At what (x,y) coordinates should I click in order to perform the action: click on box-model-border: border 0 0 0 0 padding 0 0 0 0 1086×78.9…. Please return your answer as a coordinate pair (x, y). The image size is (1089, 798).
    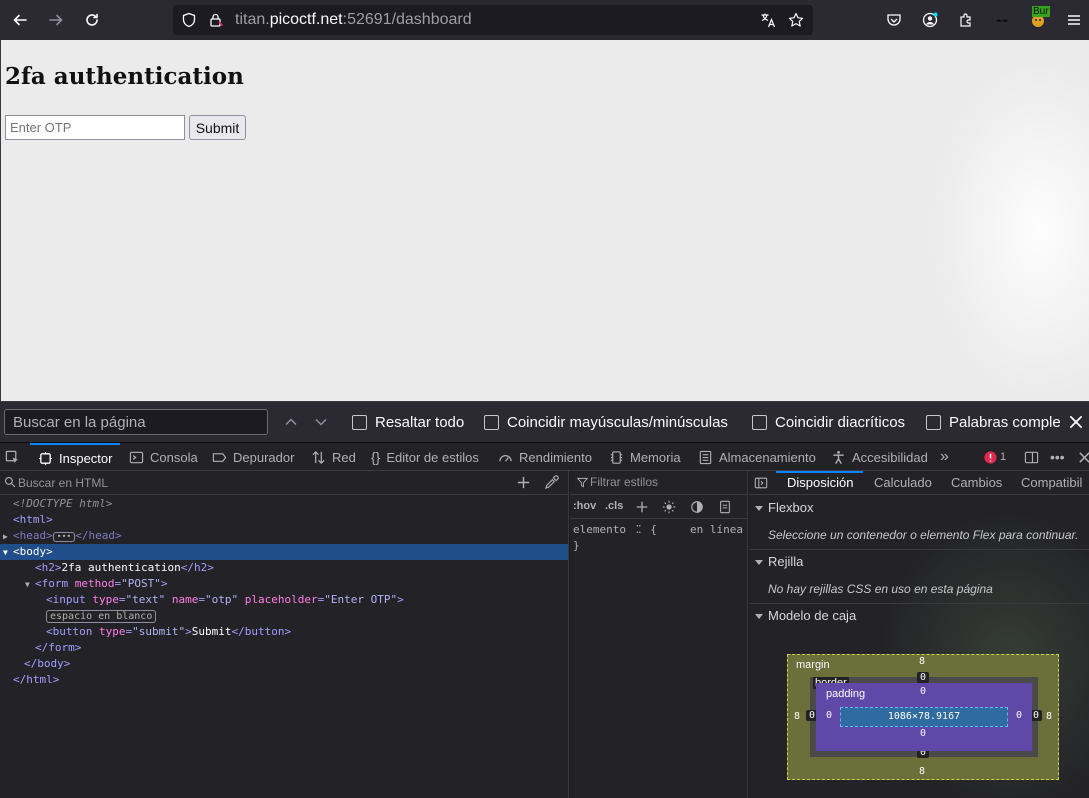
    Looking at the image, I should click on (924, 715).